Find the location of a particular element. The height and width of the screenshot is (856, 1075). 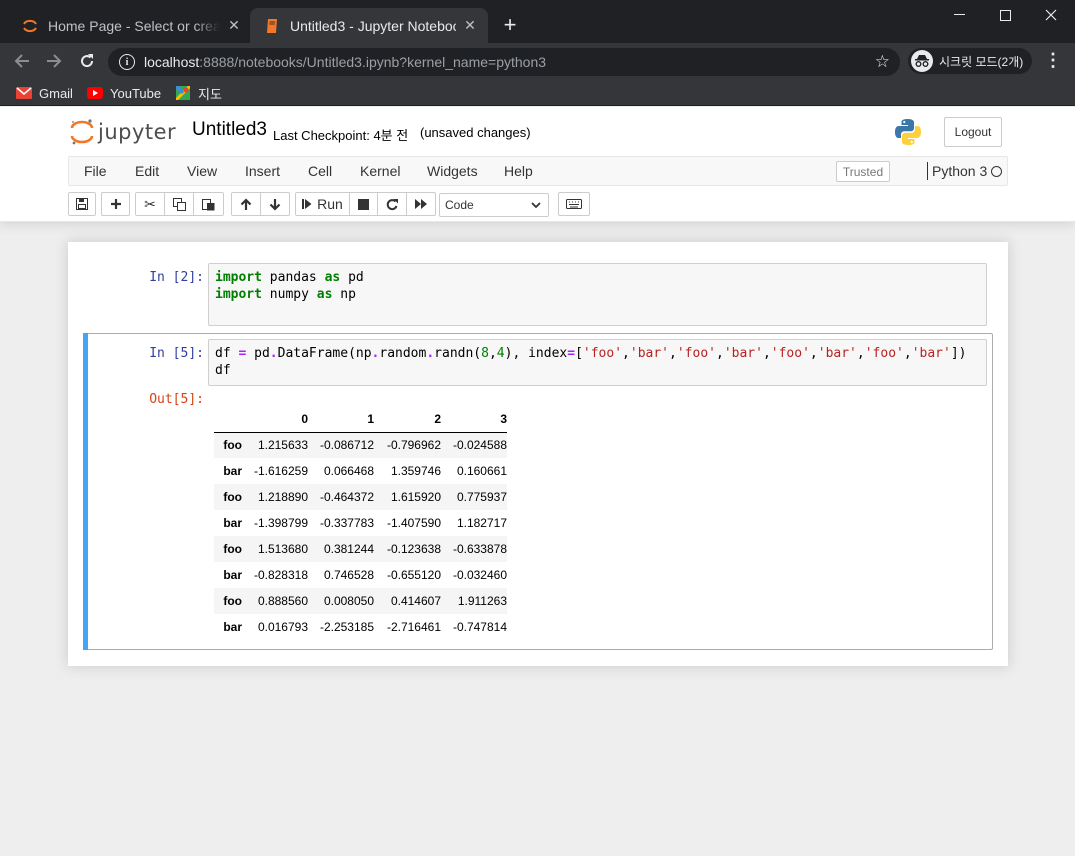

menu-cell: Cell is located at coordinates (320, 171).